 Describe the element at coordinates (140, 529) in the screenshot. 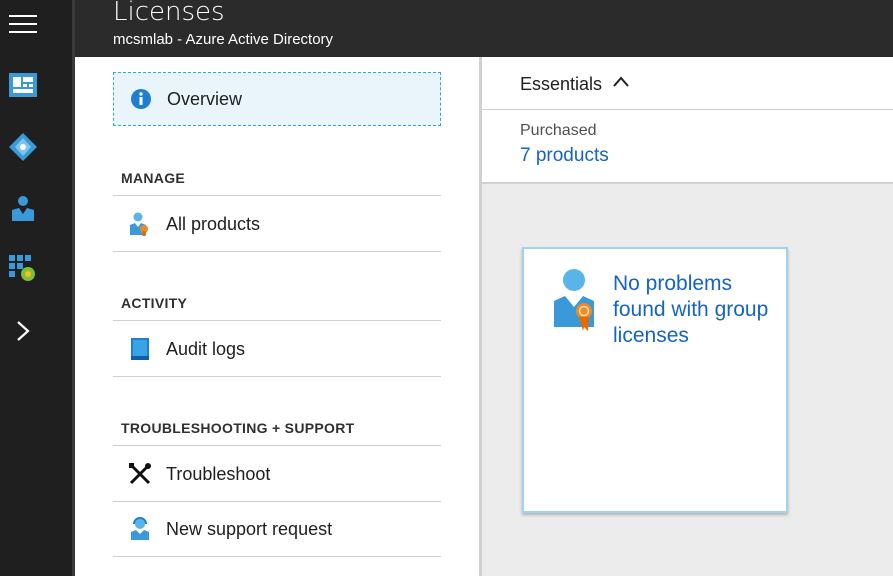

I see `support-person-icon` at that location.